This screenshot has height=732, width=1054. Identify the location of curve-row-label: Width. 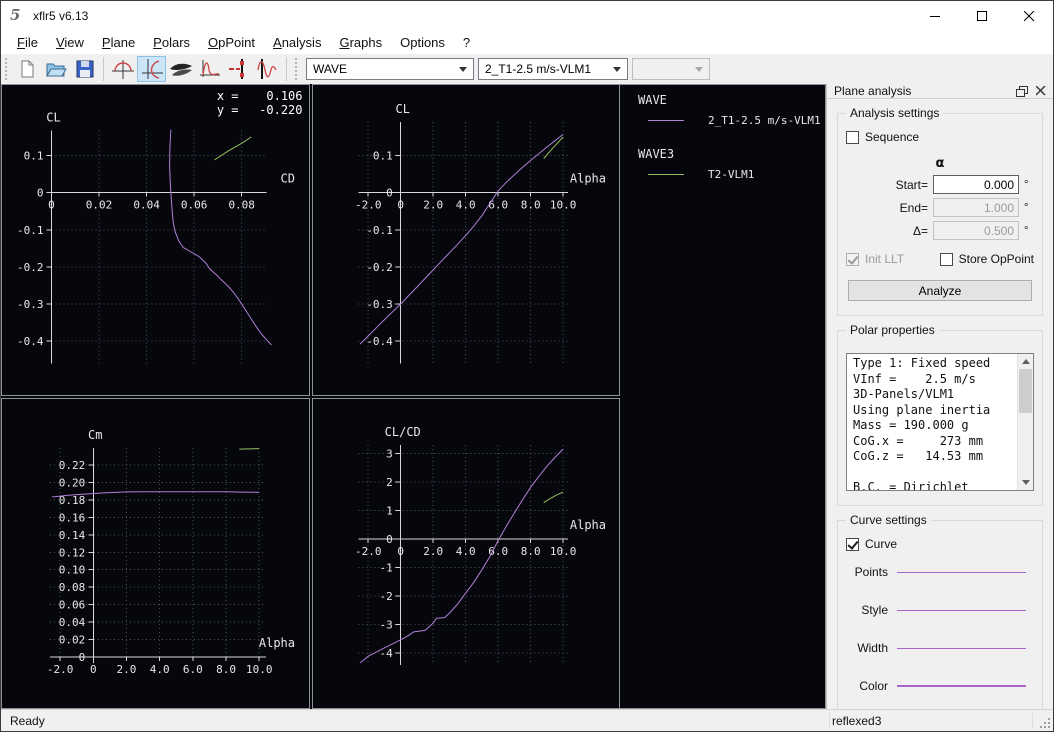
(872, 648).